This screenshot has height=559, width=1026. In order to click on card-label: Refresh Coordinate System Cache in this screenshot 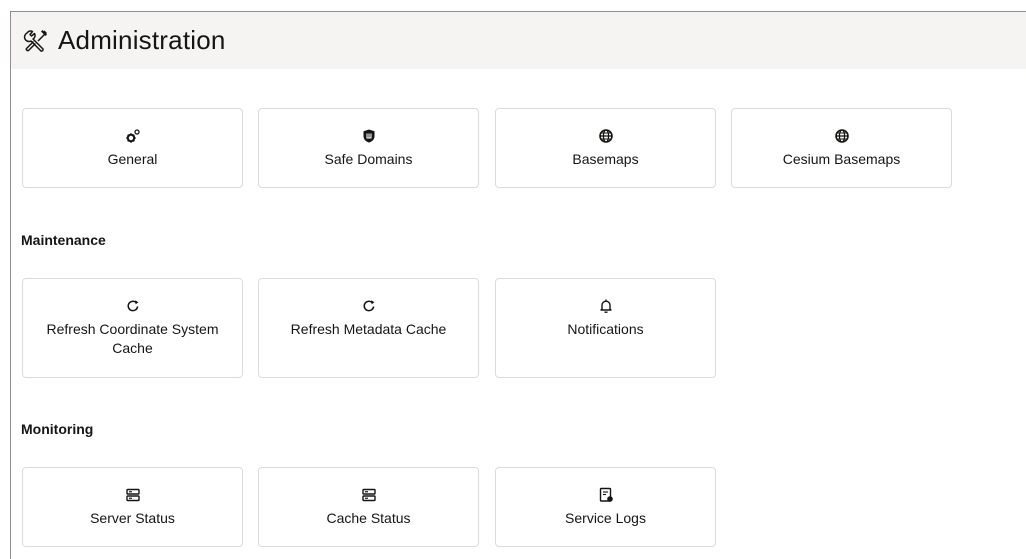, I will do `click(132, 338)`.